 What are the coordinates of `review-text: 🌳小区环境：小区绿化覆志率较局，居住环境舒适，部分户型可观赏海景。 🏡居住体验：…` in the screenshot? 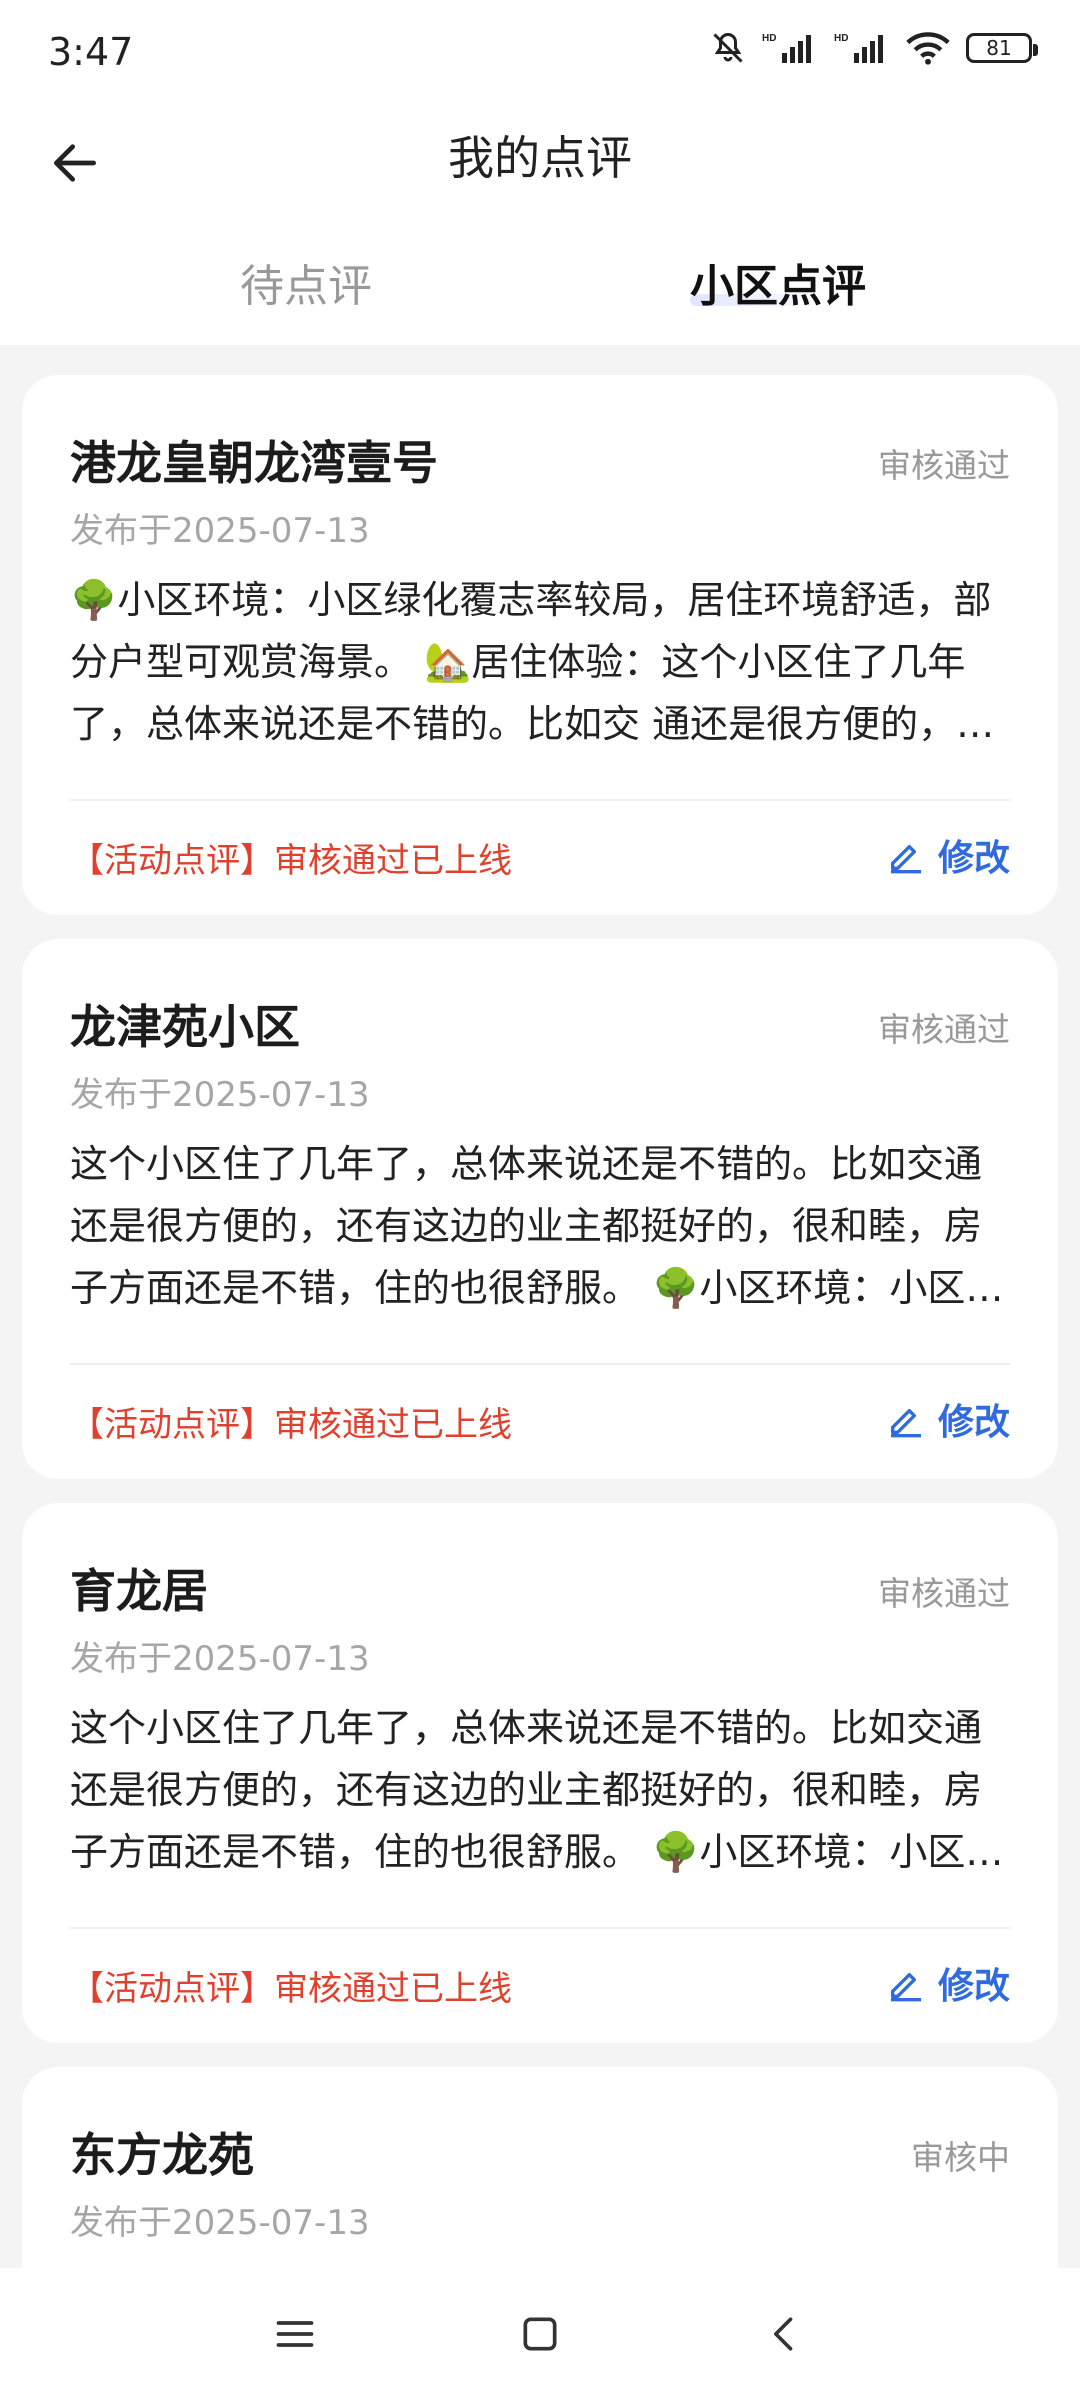 It's located at (532, 662).